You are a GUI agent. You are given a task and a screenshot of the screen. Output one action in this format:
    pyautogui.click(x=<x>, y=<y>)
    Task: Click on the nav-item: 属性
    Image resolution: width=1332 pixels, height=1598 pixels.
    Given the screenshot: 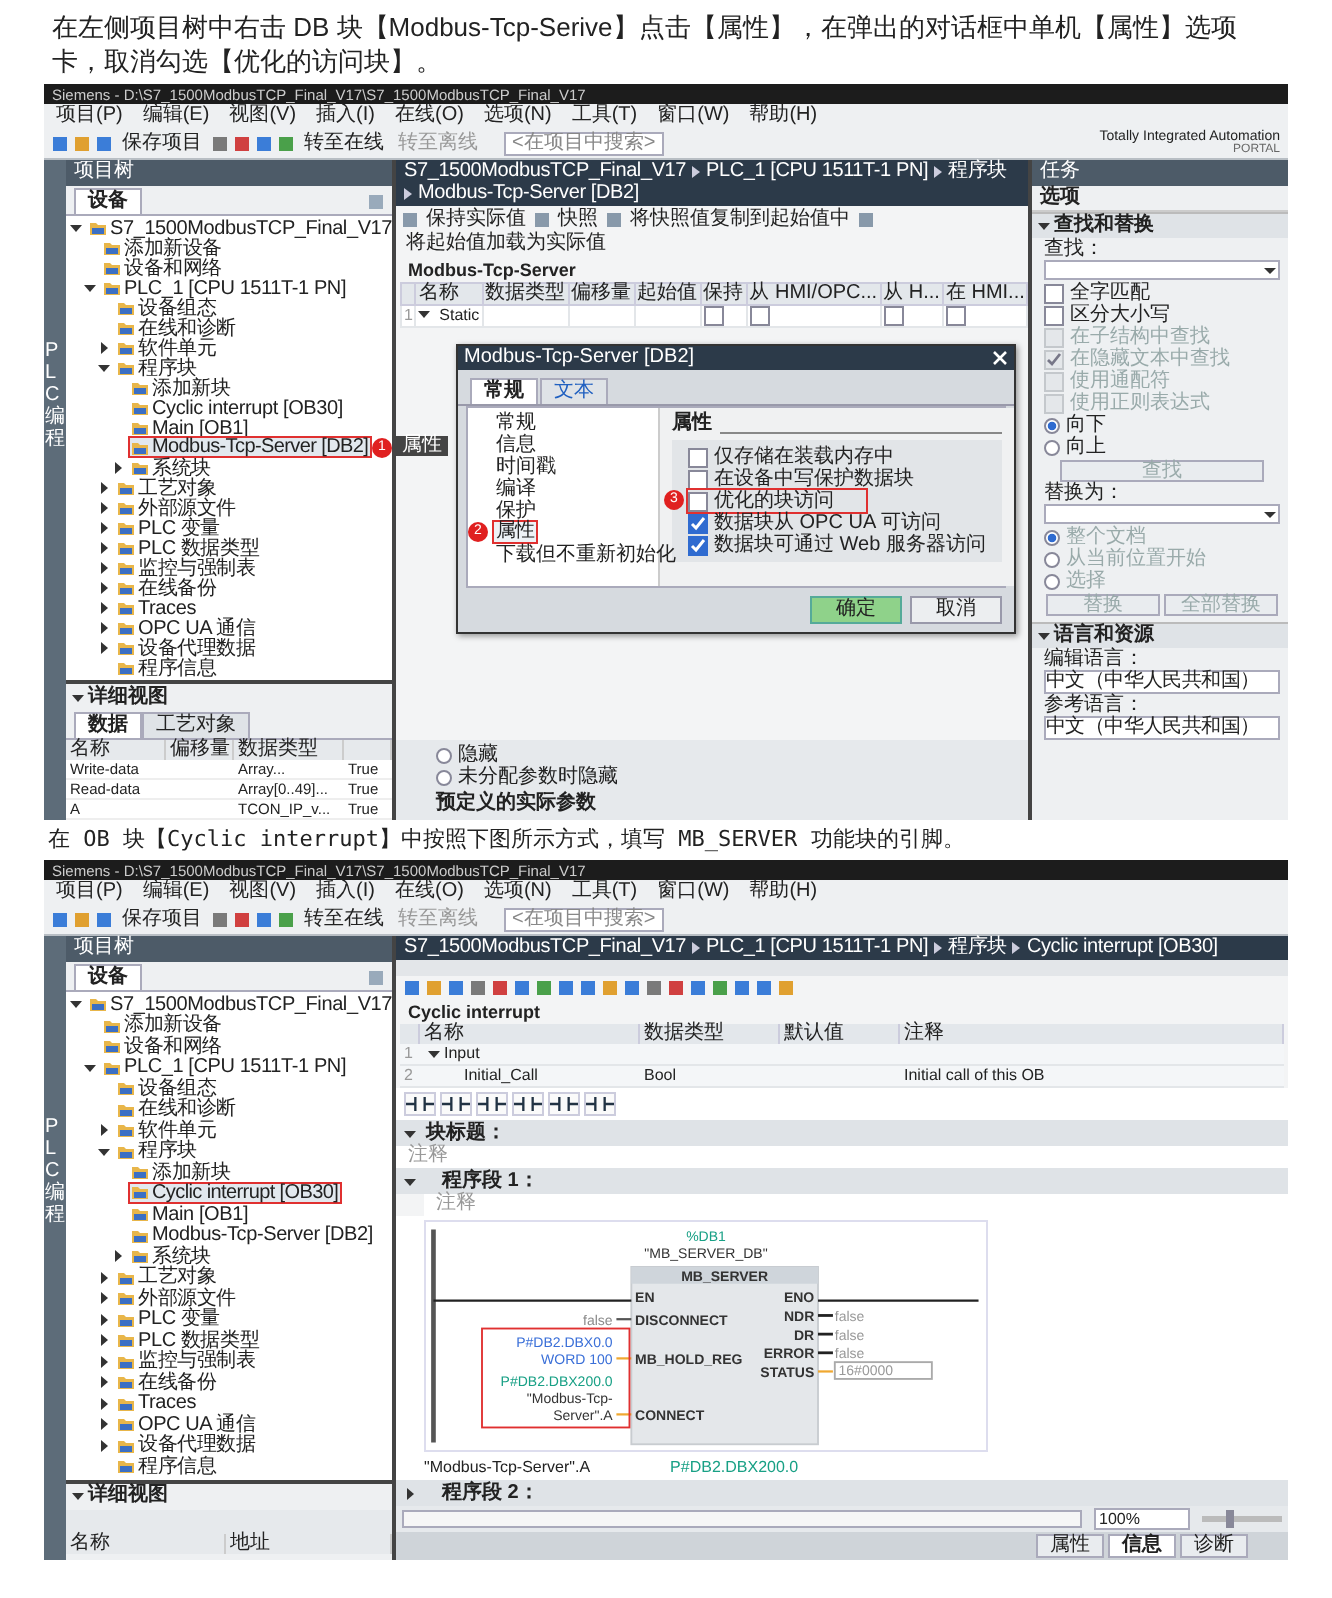 What is the action you would take?
    pyautogui.click(x=515, y=532)
    